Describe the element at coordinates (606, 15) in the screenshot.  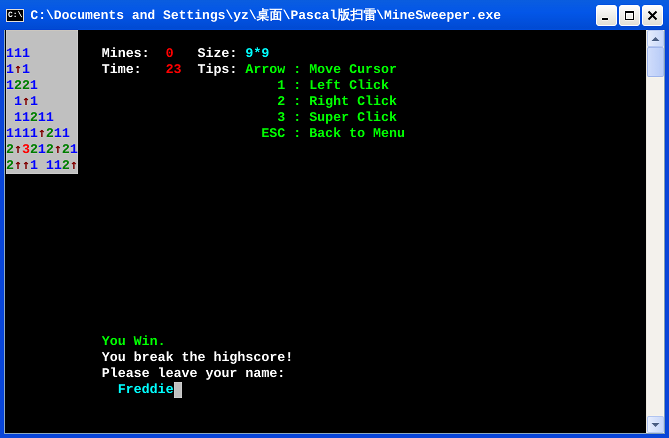
I see `minimize-button` at that location.